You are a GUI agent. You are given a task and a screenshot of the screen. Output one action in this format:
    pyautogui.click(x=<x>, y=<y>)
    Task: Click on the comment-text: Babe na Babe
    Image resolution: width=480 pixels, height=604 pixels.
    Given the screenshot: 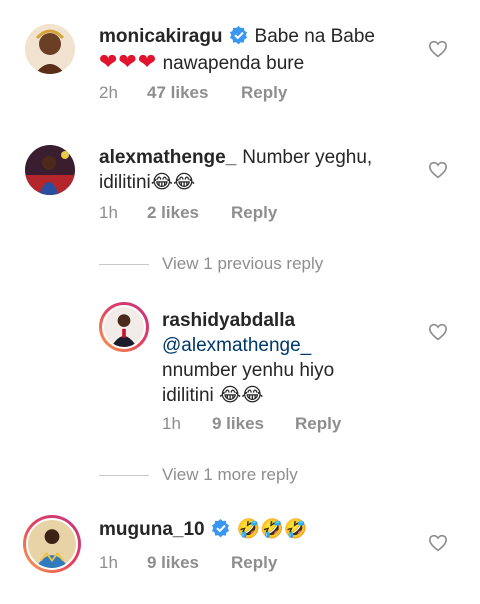 What is the action you would take?
    pyautogui.click(x=314, y=36)
    